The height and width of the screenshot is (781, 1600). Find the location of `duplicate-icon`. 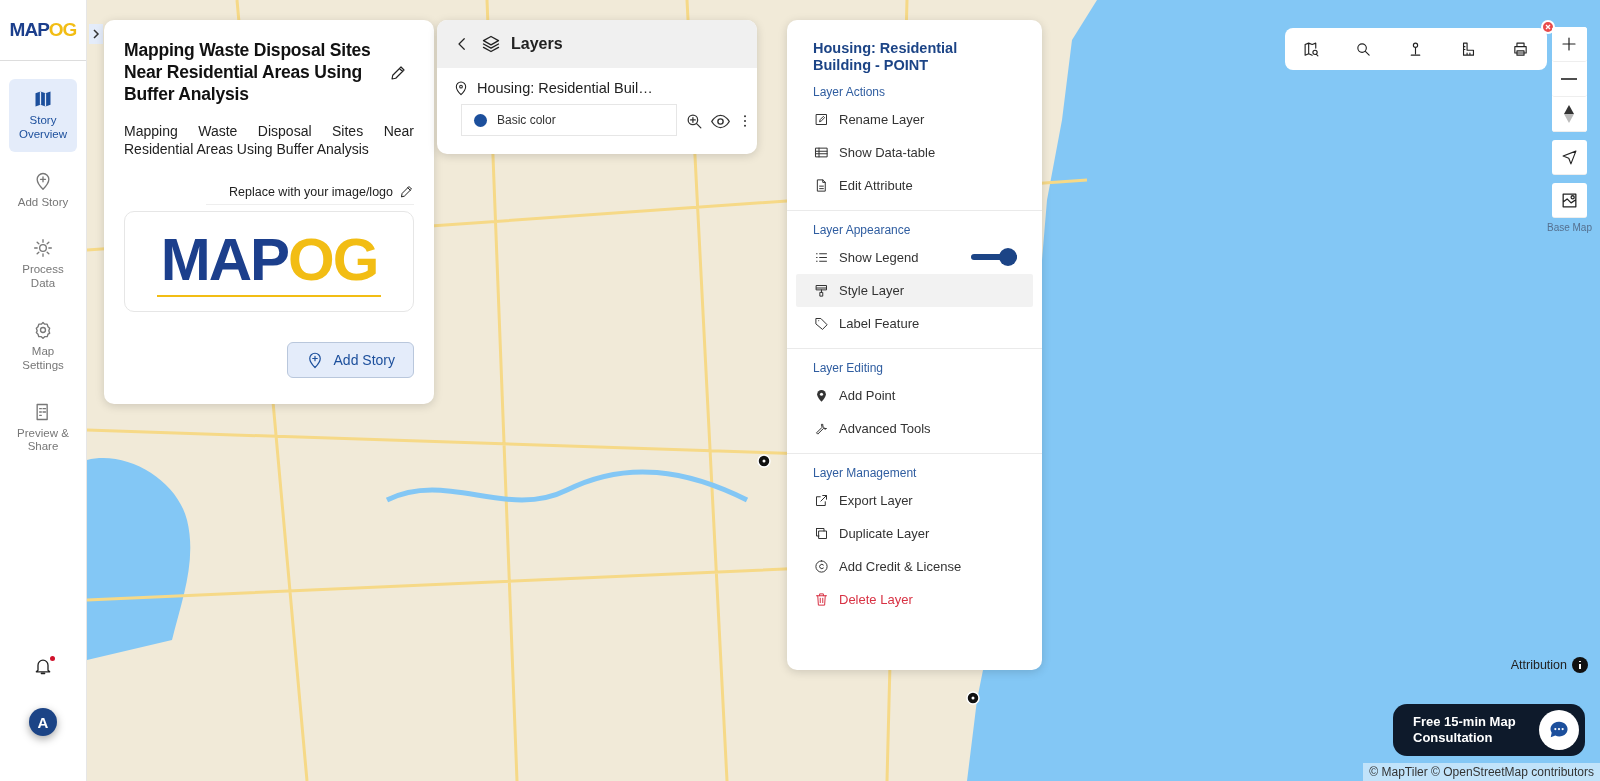

duplicate-icon is located at coordinates (821, 533).